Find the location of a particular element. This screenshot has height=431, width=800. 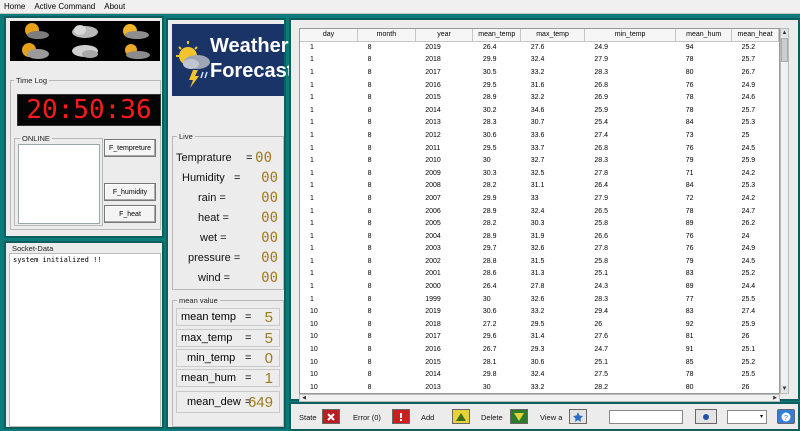

table-cell: 32.6 is located at coordinates (537, 299).